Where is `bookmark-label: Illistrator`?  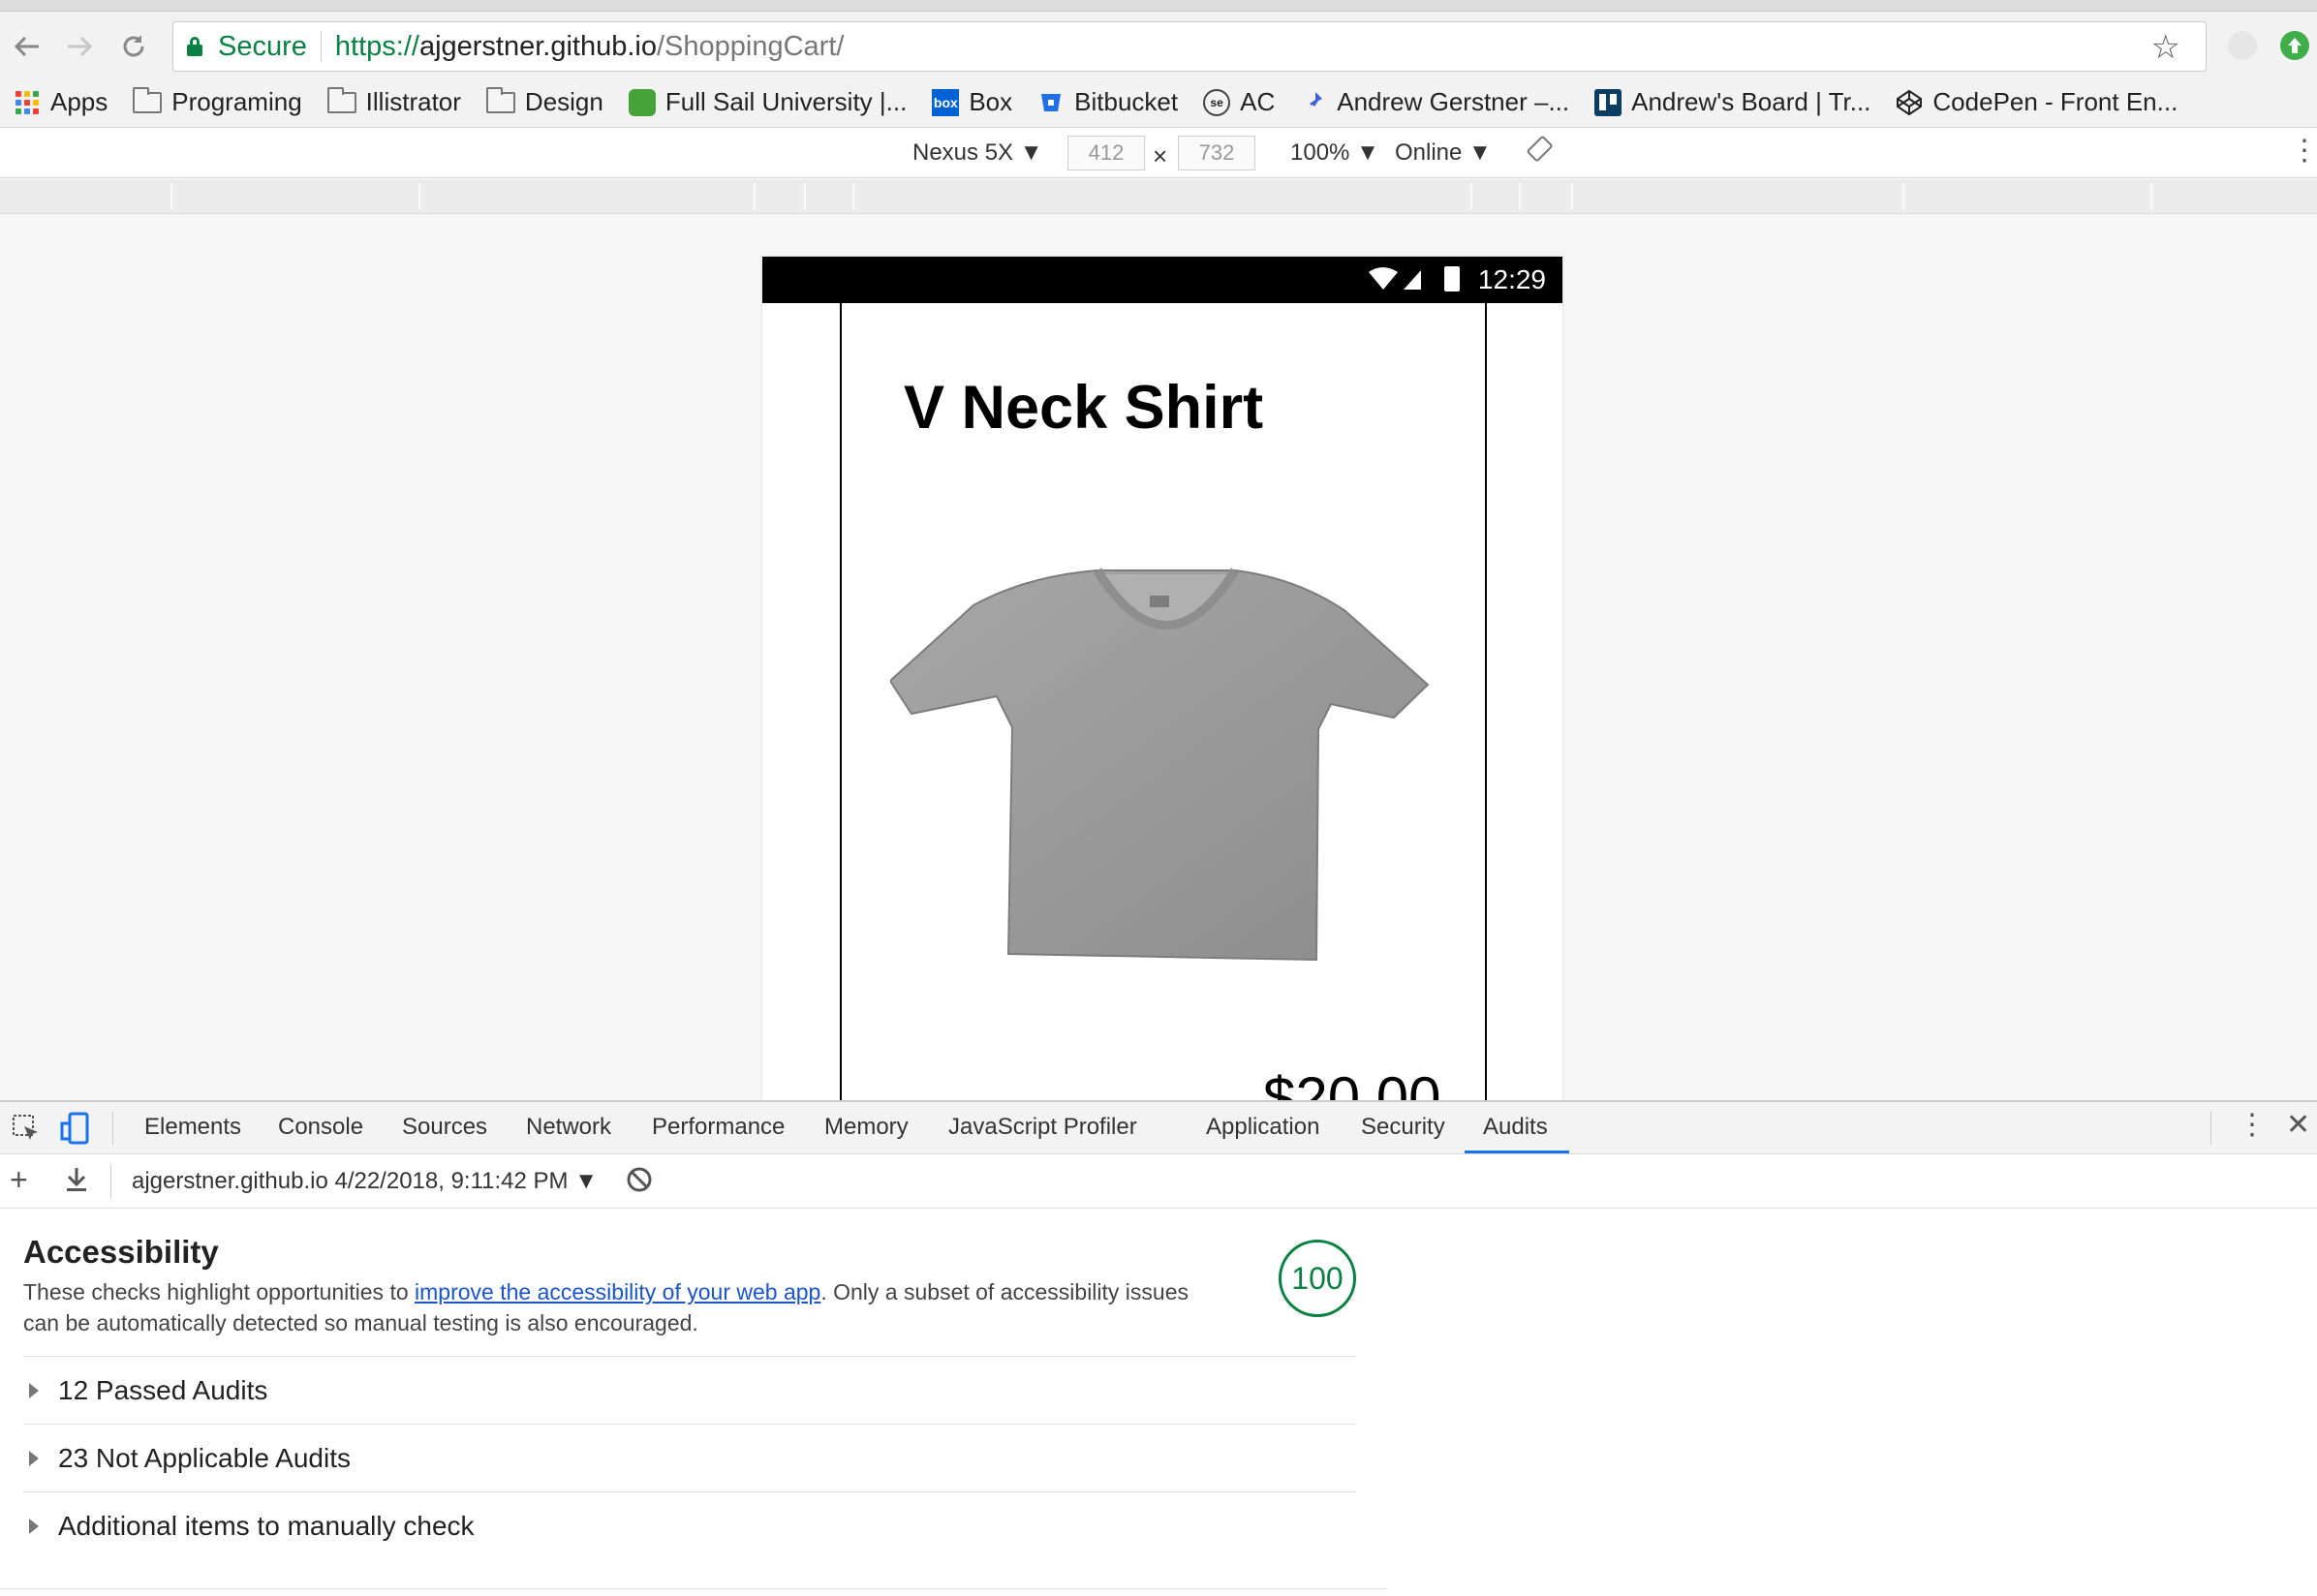 bookmark-label: Illistrator is located at coordinates (413, 101).